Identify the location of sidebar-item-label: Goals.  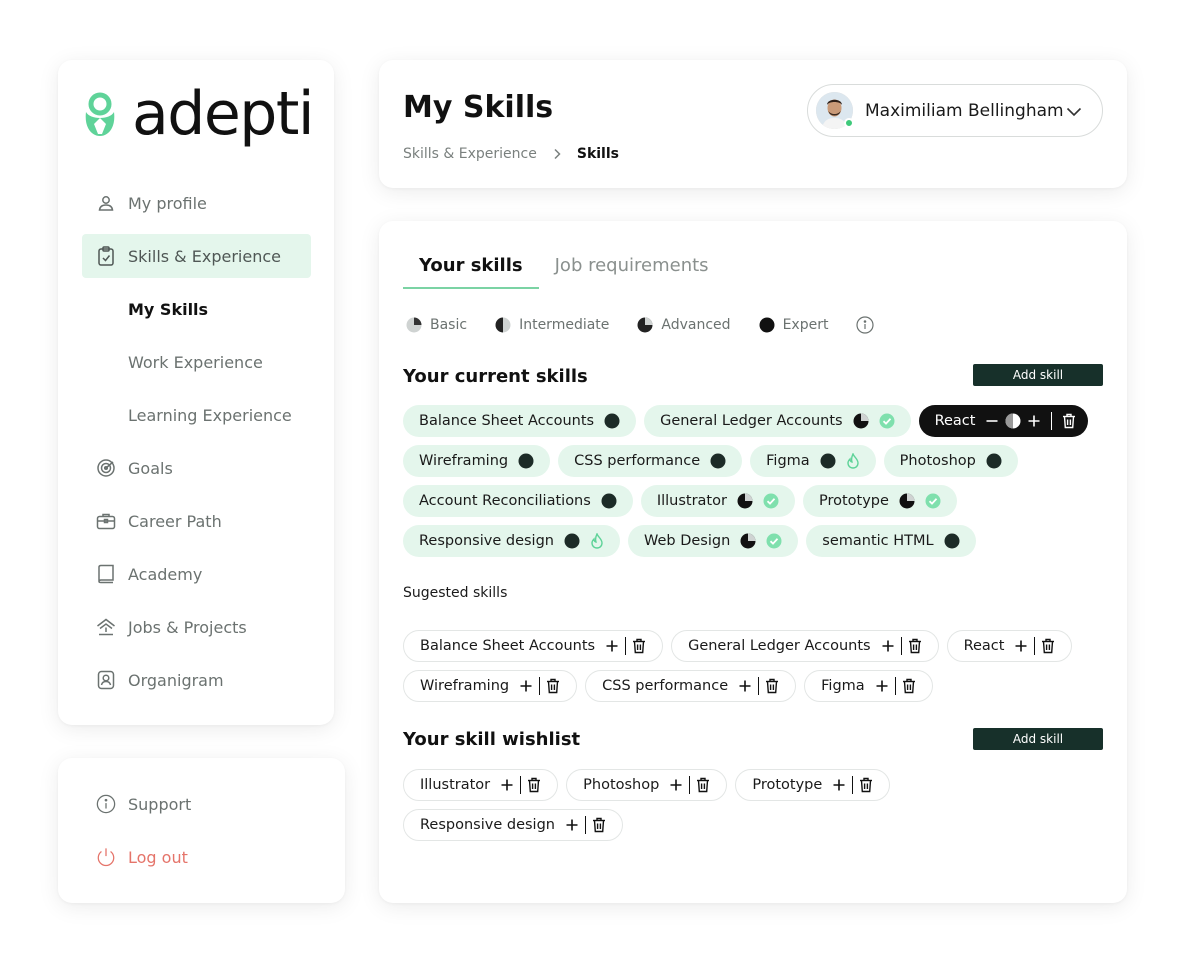
(150, 468).